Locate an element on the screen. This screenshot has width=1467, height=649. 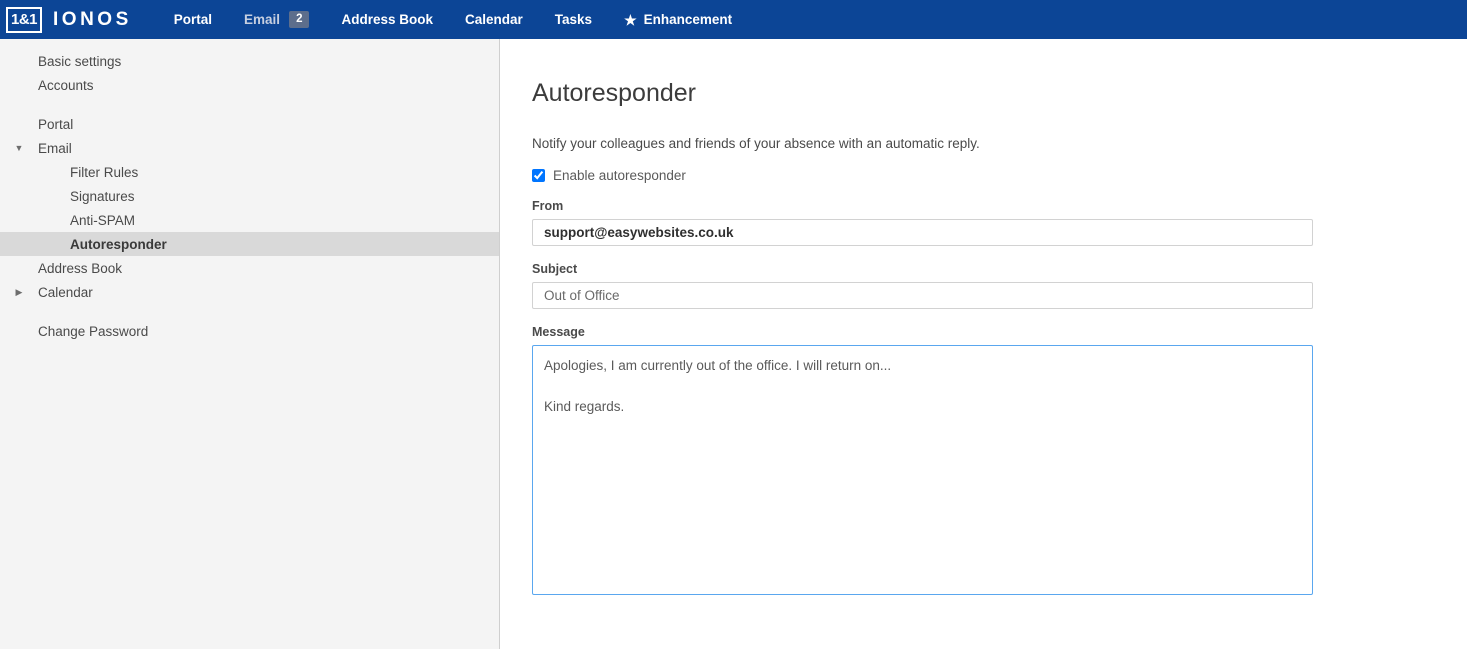
sidebar-item-autoresponder: Autoresponder is located at coordinates (249, 244).